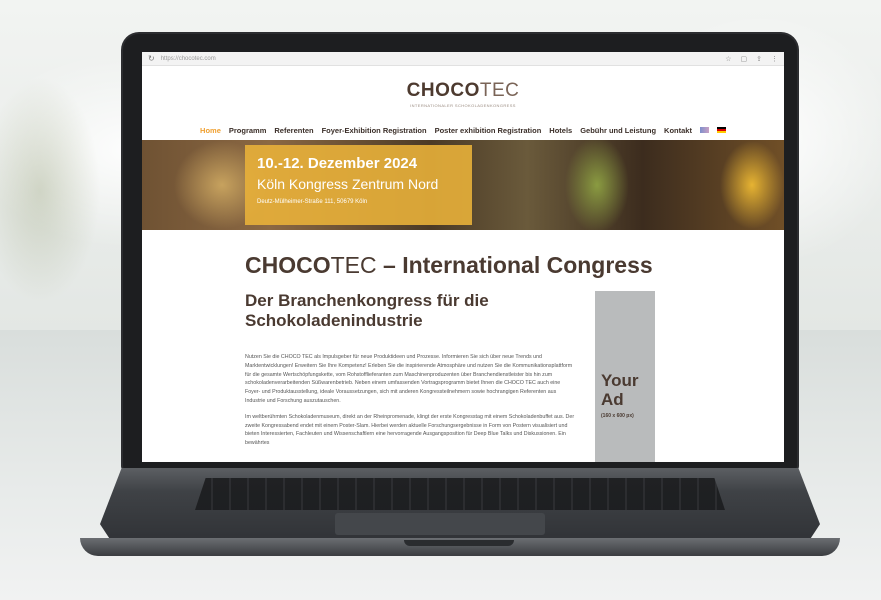 This screenshot has width=881, height=600. I want to click on nav-item-kontakt: Kontakt, so click(678, 130).